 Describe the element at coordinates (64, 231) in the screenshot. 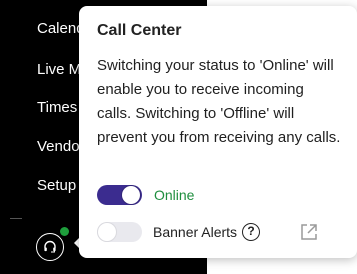

I see `status-indicator-dot` at that location.